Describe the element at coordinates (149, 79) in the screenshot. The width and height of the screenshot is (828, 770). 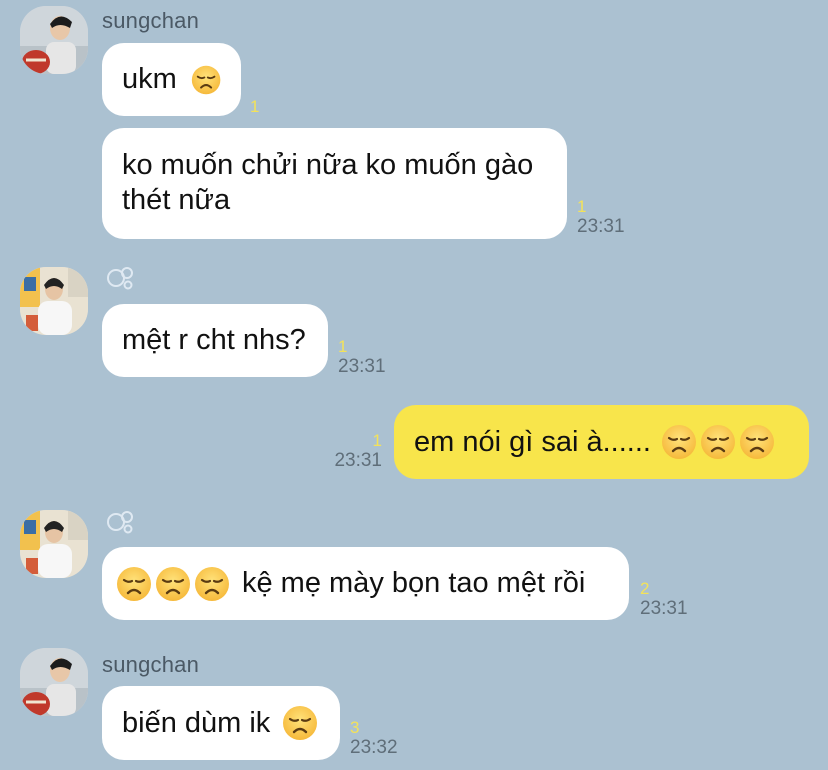
I see `message-text: ukm` at that location.